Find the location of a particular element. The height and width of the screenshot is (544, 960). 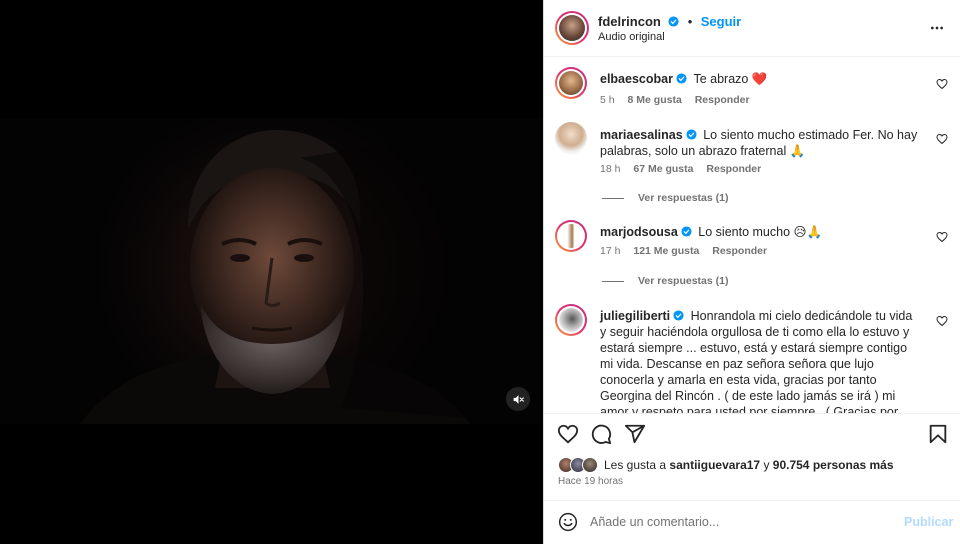

likes-prefix: Les gusta a is located at coordinates (637, 465).